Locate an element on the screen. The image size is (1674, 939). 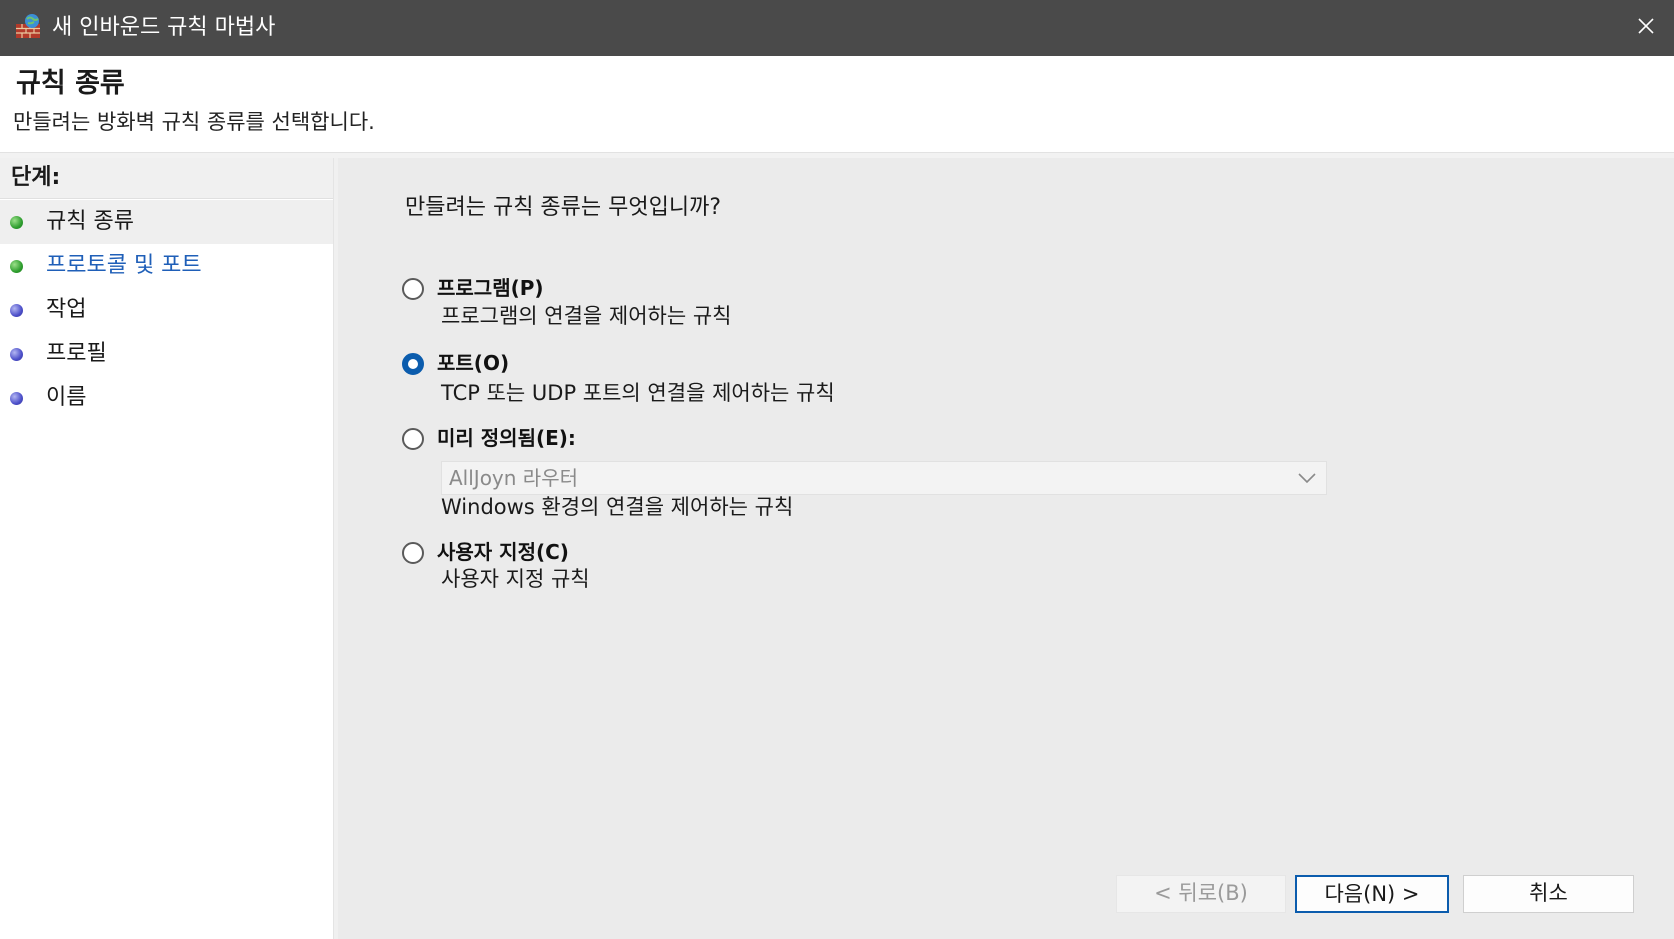
radio-predefined is located at coordinates (413, 439).